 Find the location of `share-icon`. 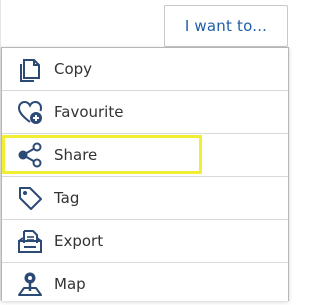

share-icon is located at coordinates (30, 155).